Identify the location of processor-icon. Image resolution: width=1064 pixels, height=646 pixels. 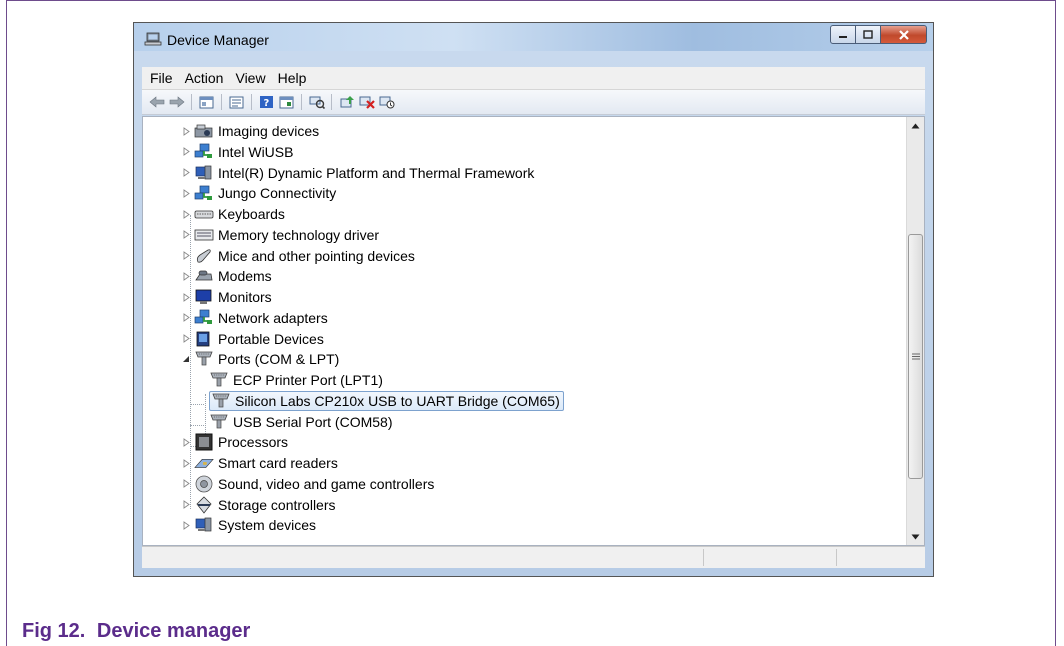
(204, 442).